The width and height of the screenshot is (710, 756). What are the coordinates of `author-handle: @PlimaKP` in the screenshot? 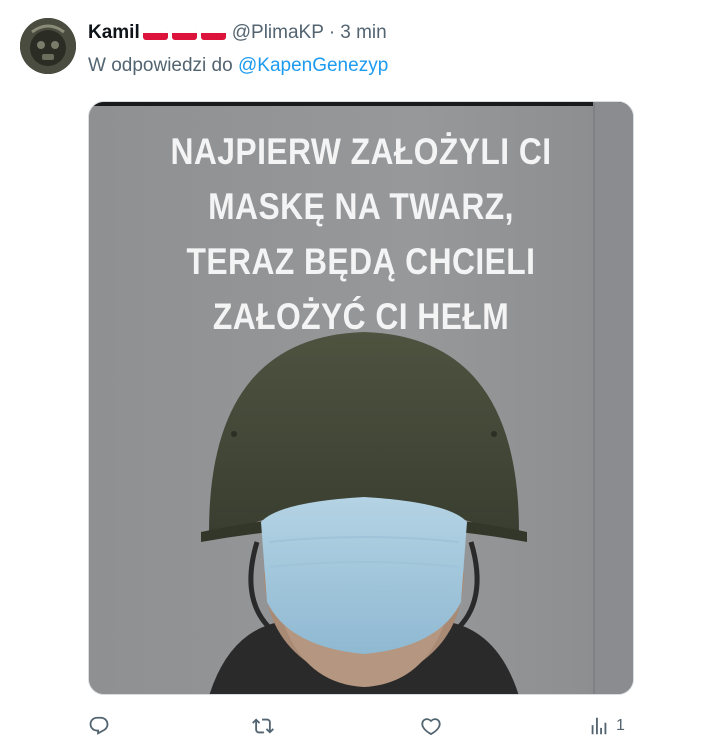 It's located at (278, 33).